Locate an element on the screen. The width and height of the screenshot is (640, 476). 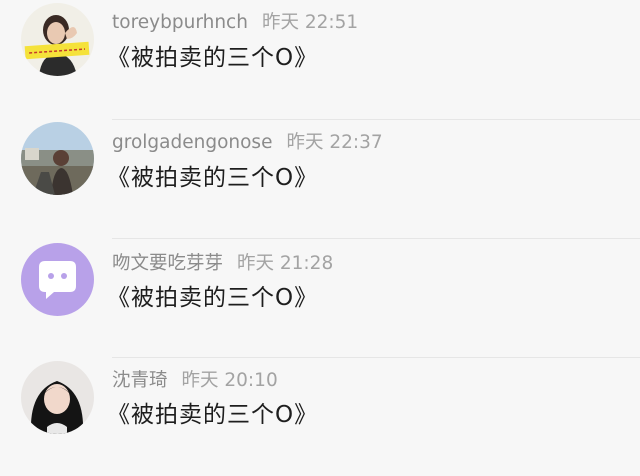
username: 沈青琦 is located at coordinates (140, 380).